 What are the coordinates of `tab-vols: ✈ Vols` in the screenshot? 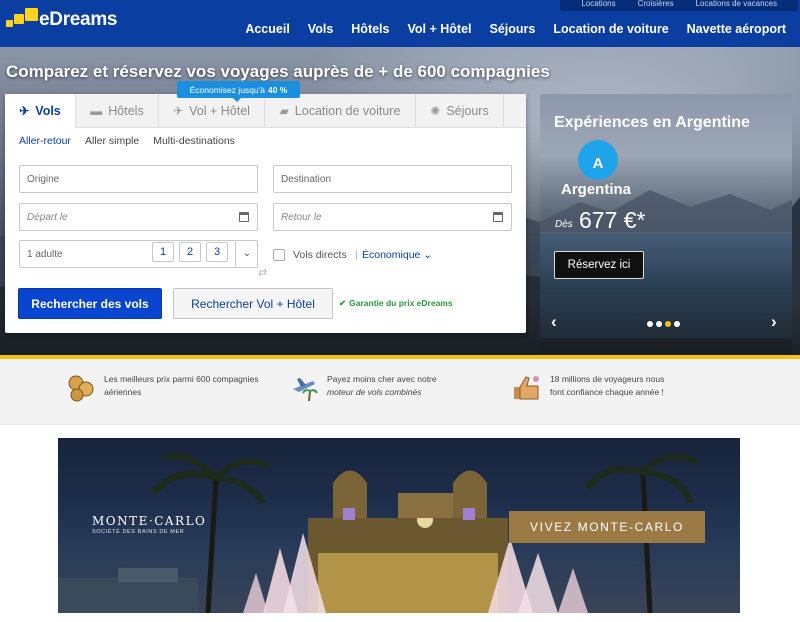 It's located at (40, 111).